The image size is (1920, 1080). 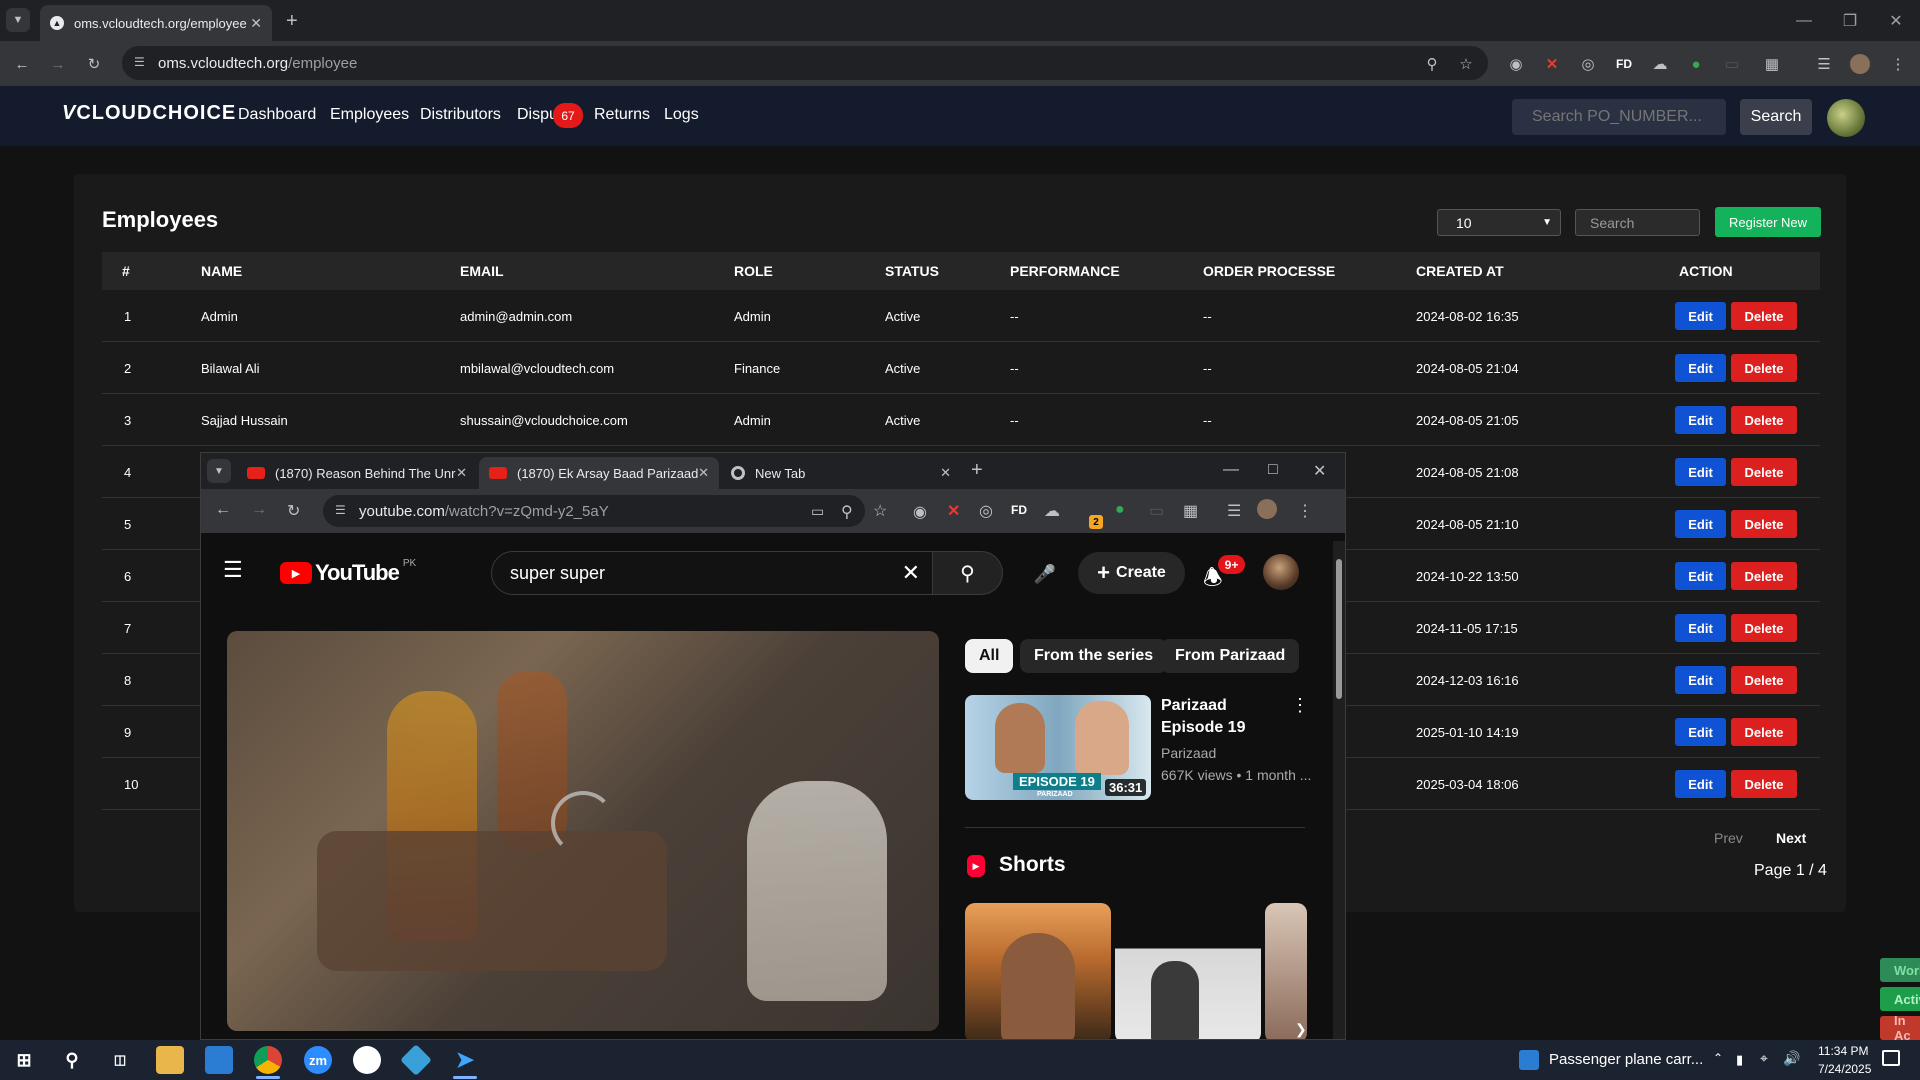 I want to click on nav-logs: Logs, so click(x=681, y=115).